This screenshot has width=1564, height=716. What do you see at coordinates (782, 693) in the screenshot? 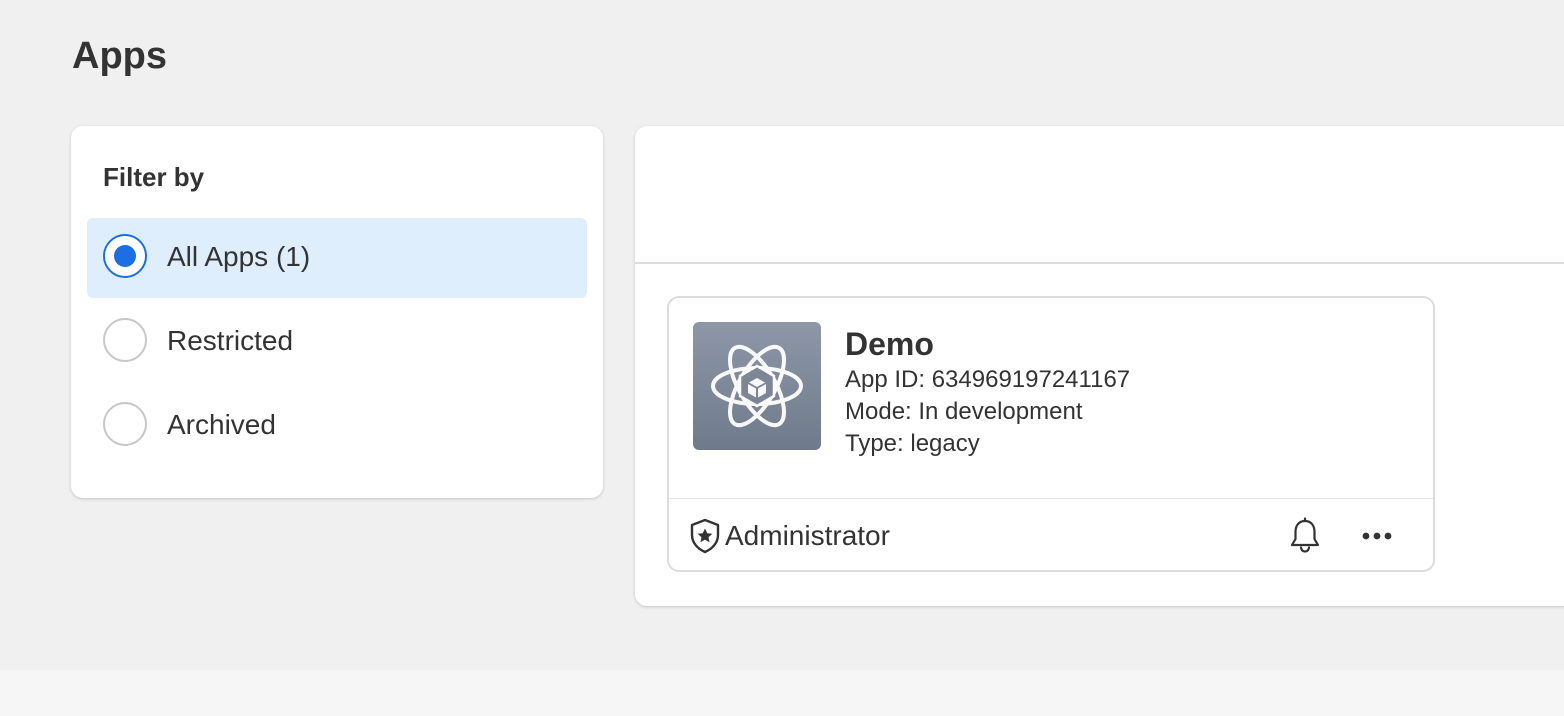
I see `bottom-band` at bounding box center [782, 693].